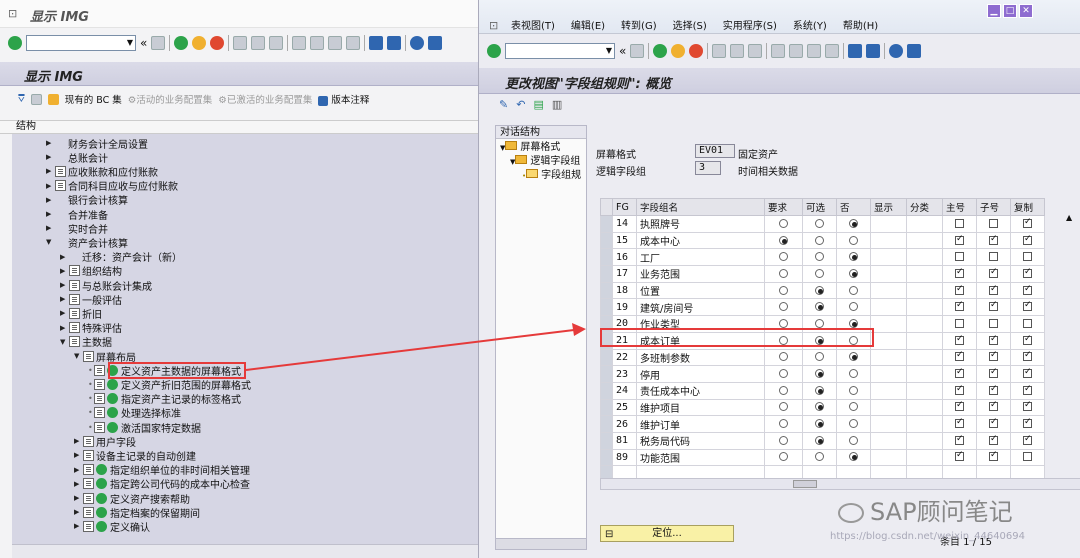 The height and width of the screenshot is (558, 1080). Describe the element at coordinates (503, 104) in the screenshot. I see `change-display-icon: ✎` at that location.